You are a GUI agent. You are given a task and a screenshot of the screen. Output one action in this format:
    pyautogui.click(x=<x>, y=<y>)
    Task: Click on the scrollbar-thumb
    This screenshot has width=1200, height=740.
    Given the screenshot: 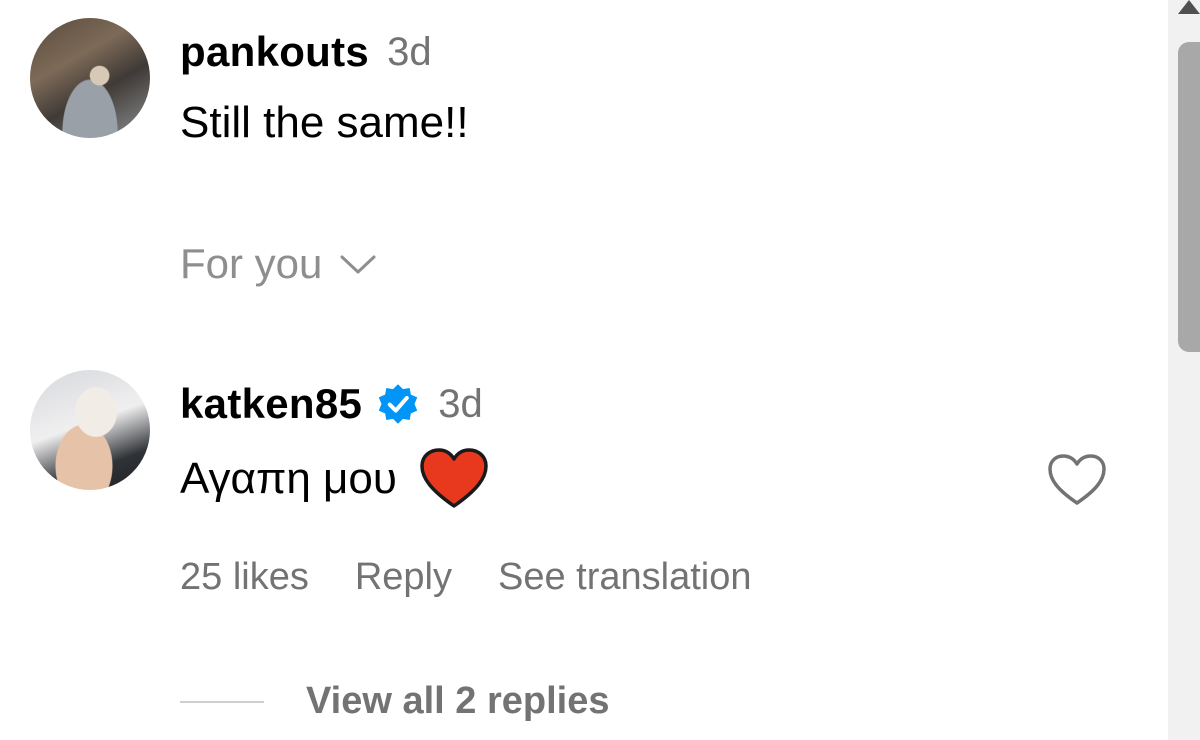 What is the action you would take?
    pyautogui.click(x=1189, y=197)
    